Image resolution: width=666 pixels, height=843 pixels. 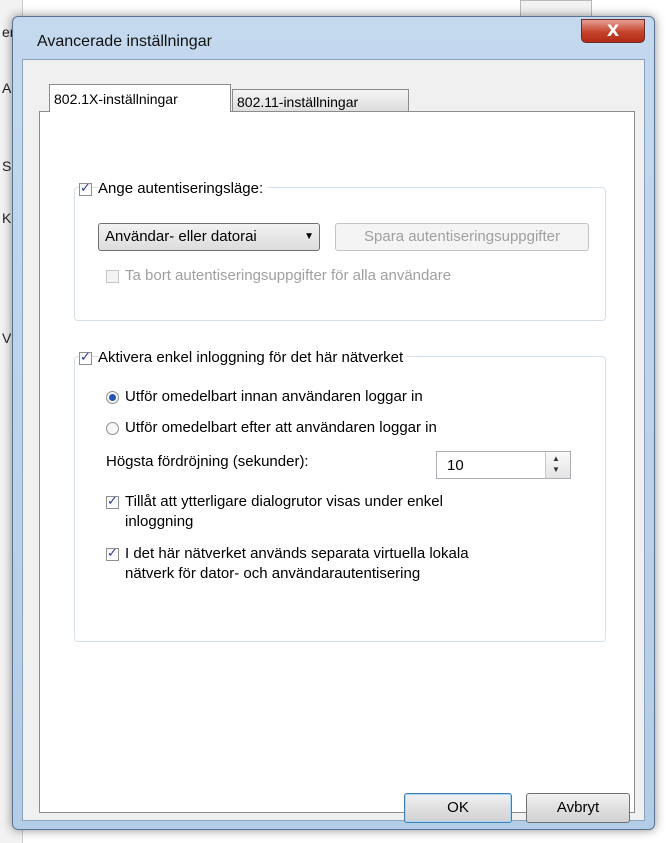 What do you see at coordinates (556, 458) in the screenshot?
I see `chevron-up-icon: ▲` at bounding box center [556, 458].